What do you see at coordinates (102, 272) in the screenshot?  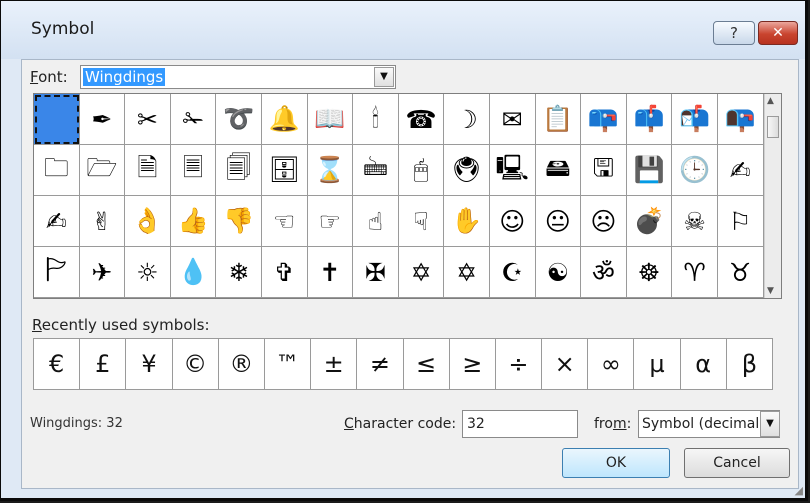 I see `symbol-cell: ✈` at bounding box center [102, 272].